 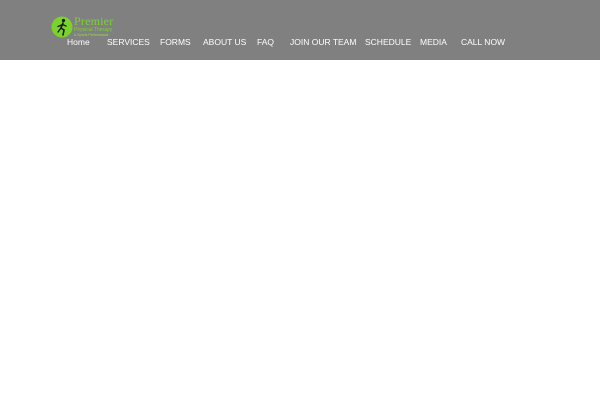 I want to click on nav-item-schedule: SCHEDULE, so click(x=388, y=42).